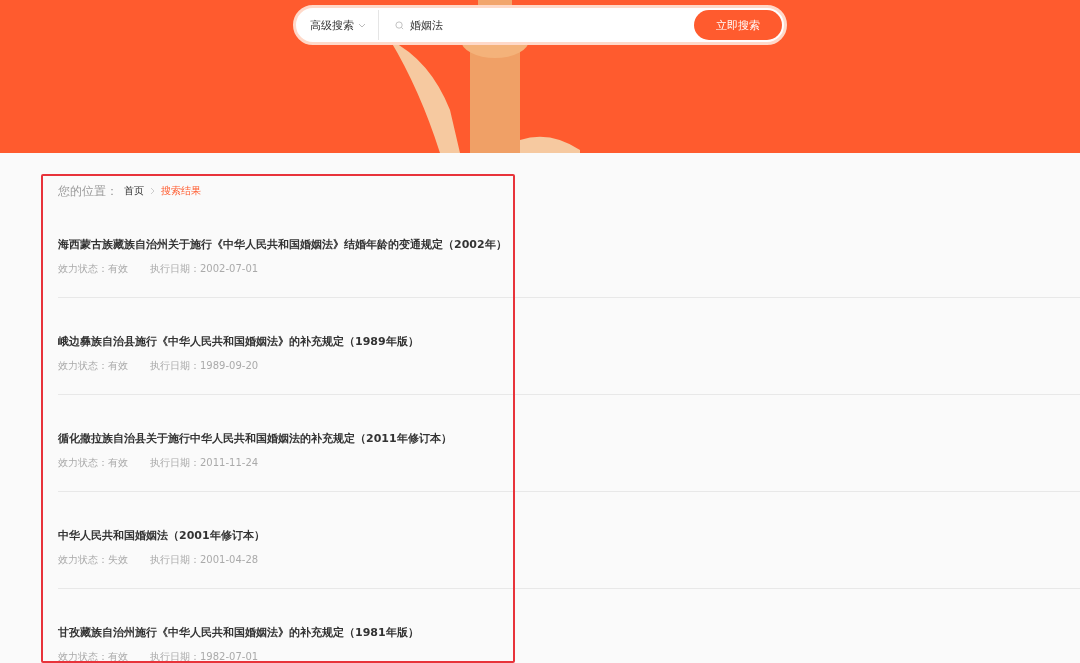 Image resolution: width=1080 pixels, height=663 pixels. What do you see at coordinates (238, 341) in the screenshot?
I see `result-title: 峨边彝族自治县施行《中华人民共和国婚姻法》的补充规定（1989年版）` at bounding box center [238, 341].